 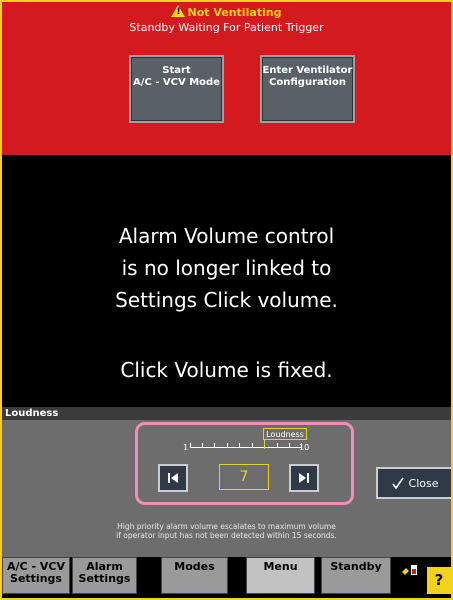 I want to click on tab-menu: Menu, so click(x=280, y=575).